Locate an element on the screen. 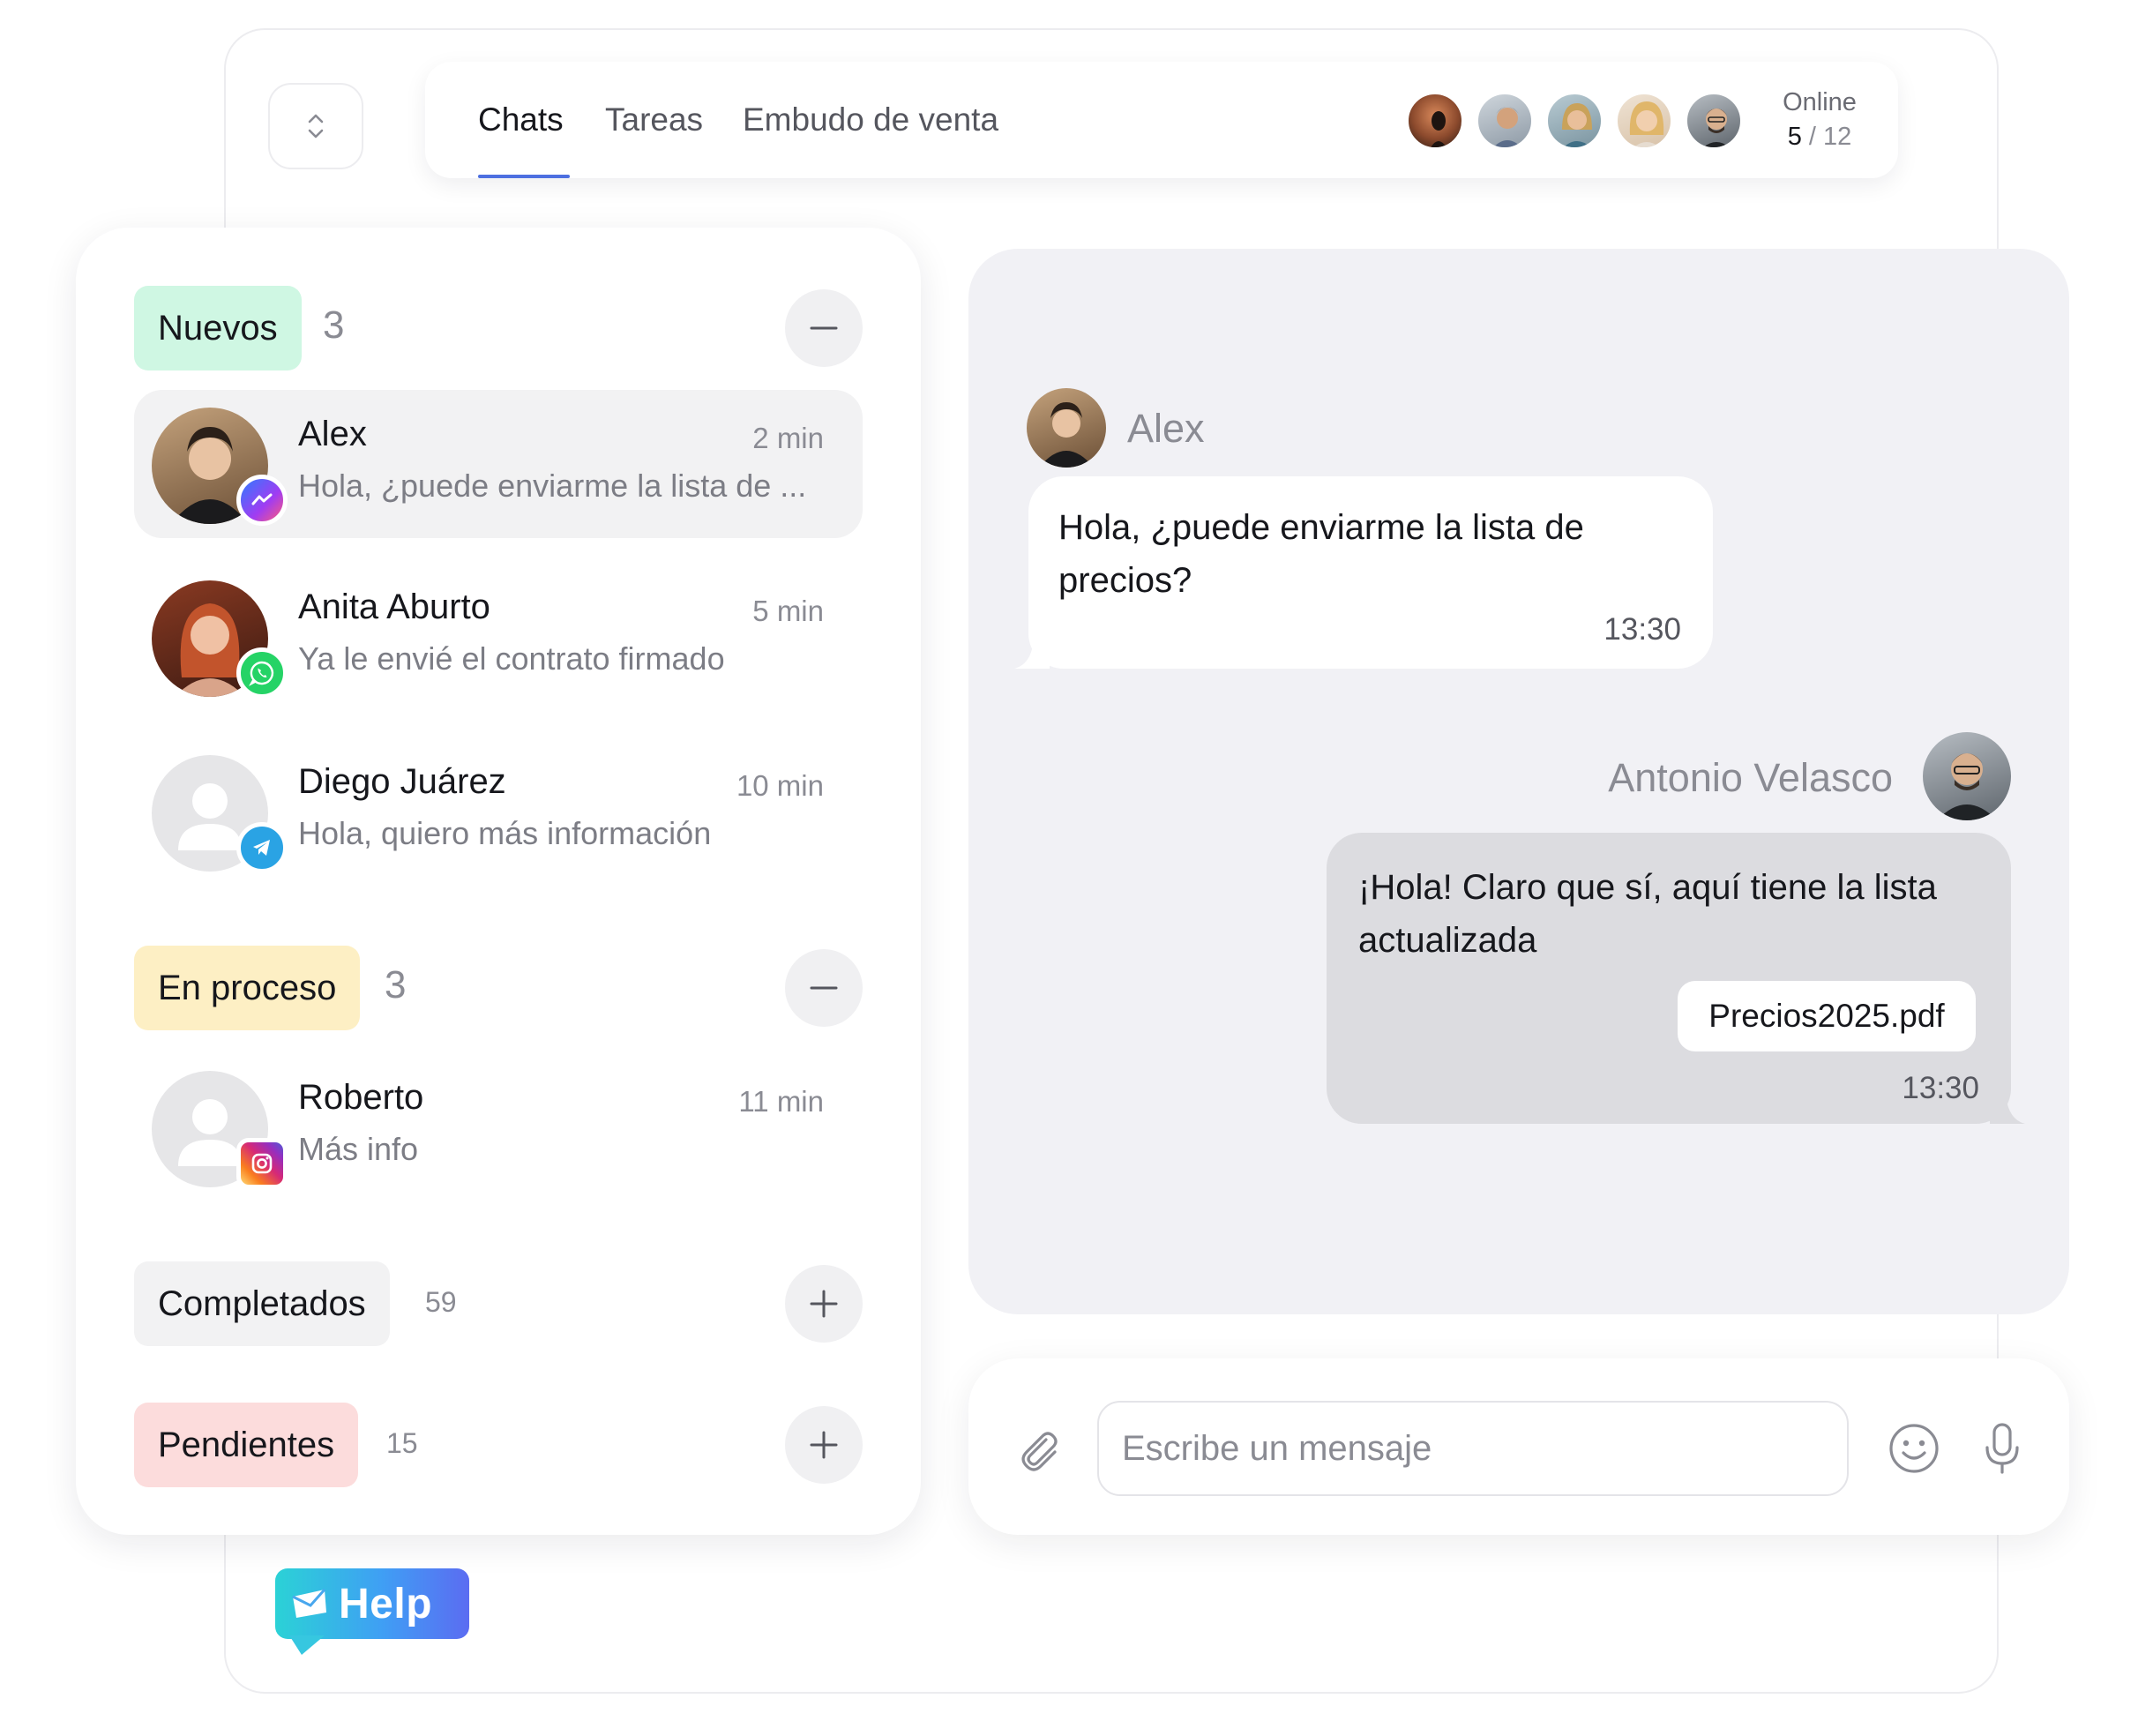 Image resolution: width=2153 pixels, height=1736 pixels. panel-toggle-button is located at coordinates (315, 126).